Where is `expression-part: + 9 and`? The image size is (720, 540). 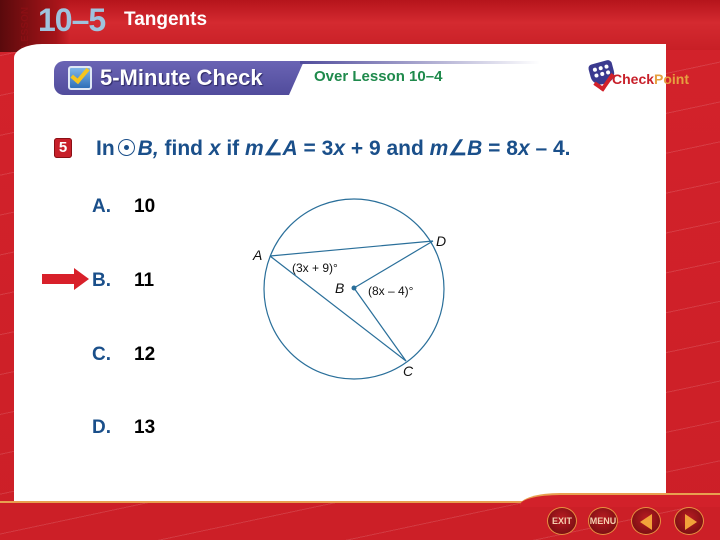
expression-part: + 9 and is located at coordinates (387, 148).